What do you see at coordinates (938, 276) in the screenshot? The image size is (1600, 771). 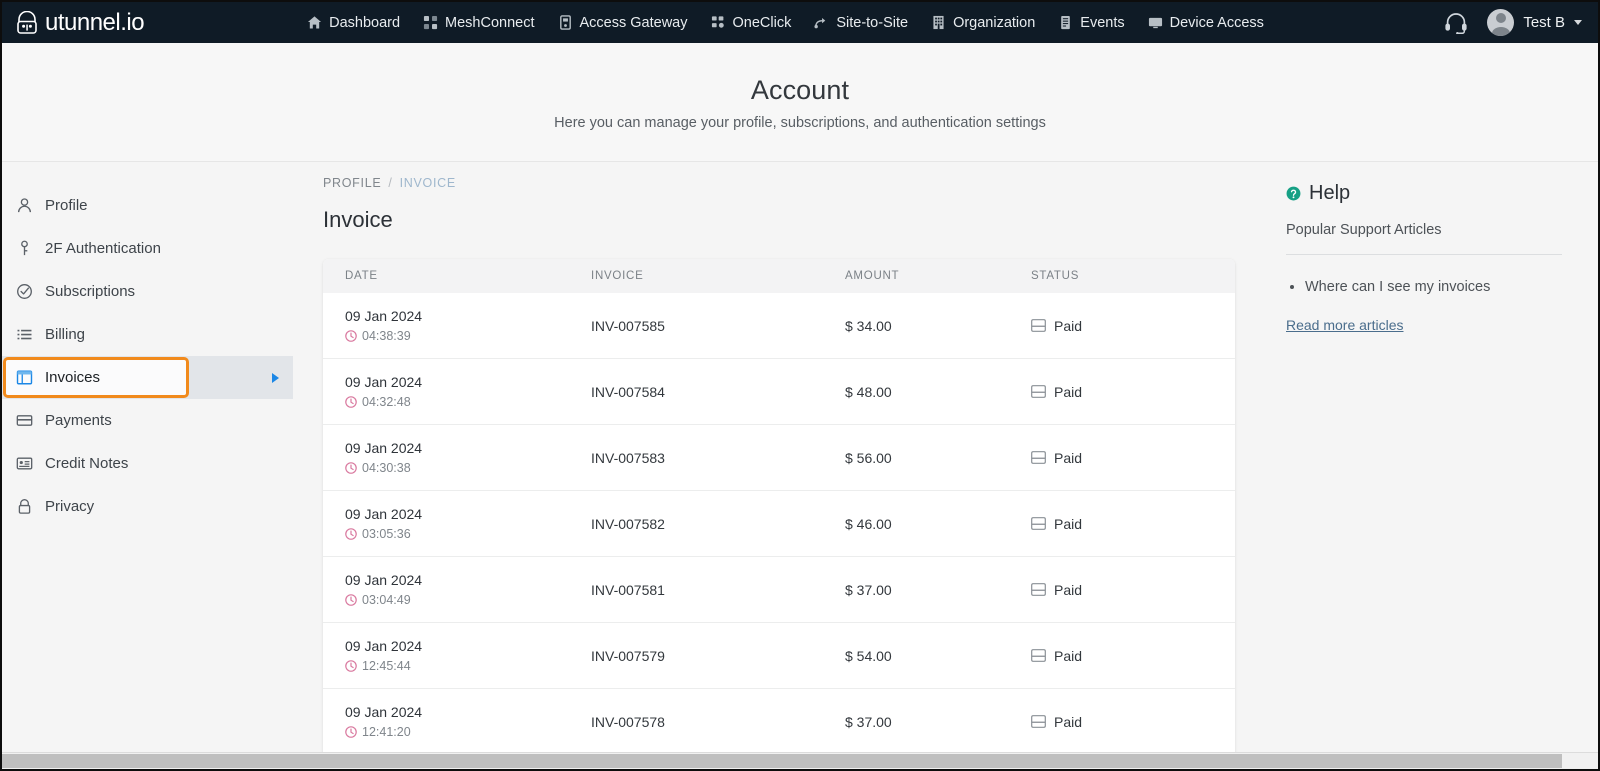 I see `column-header-amount: AMOUNT` at bounding box center [938, 276].